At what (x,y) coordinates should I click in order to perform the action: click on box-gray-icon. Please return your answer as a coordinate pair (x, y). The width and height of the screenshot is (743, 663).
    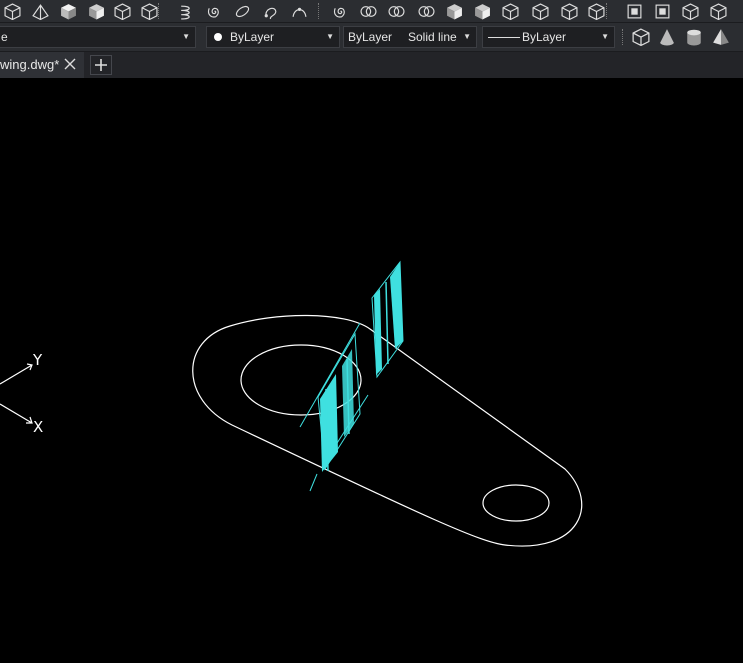
    Looking at the image, I should click on (454, 11).